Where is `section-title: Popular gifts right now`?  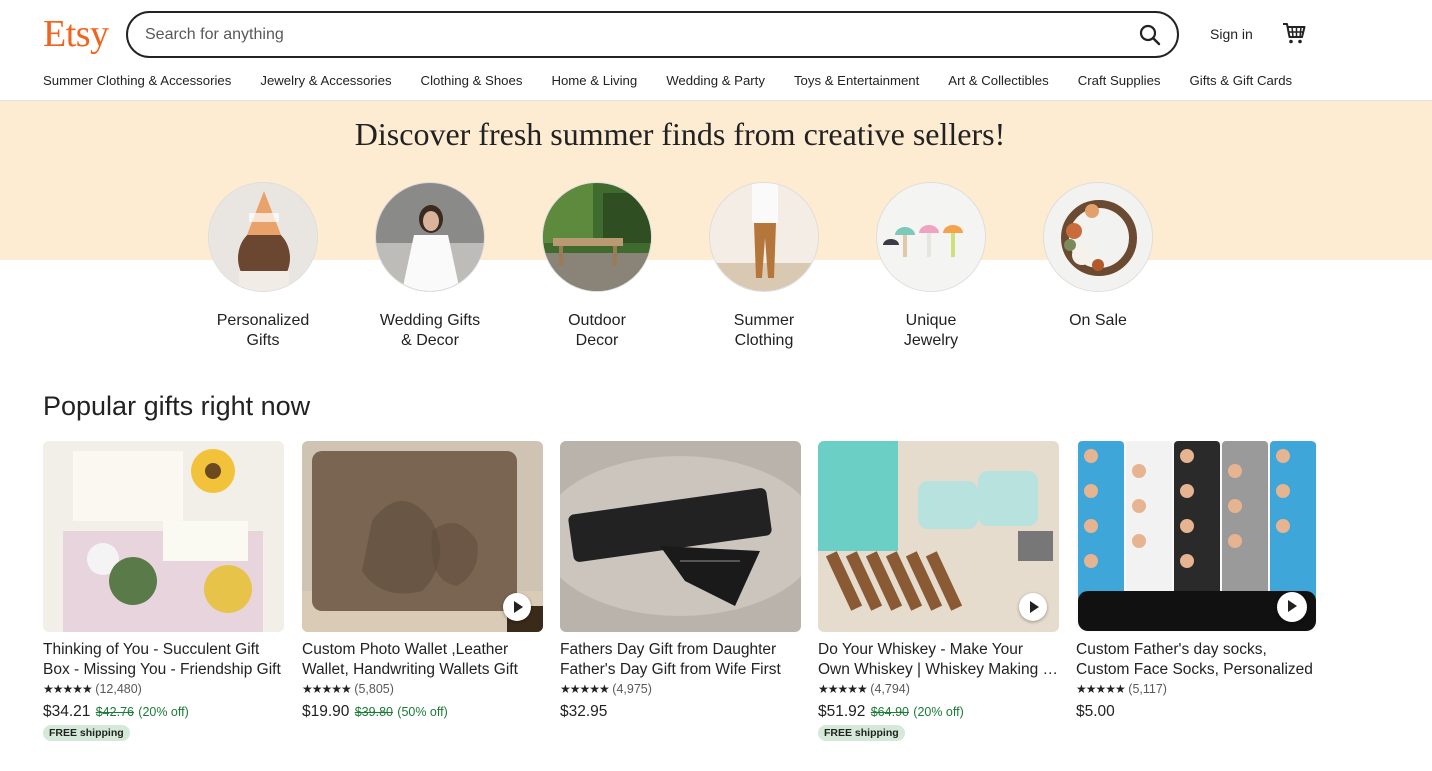 section-title: Popular gifts right now is located at coordinates (177, 406).